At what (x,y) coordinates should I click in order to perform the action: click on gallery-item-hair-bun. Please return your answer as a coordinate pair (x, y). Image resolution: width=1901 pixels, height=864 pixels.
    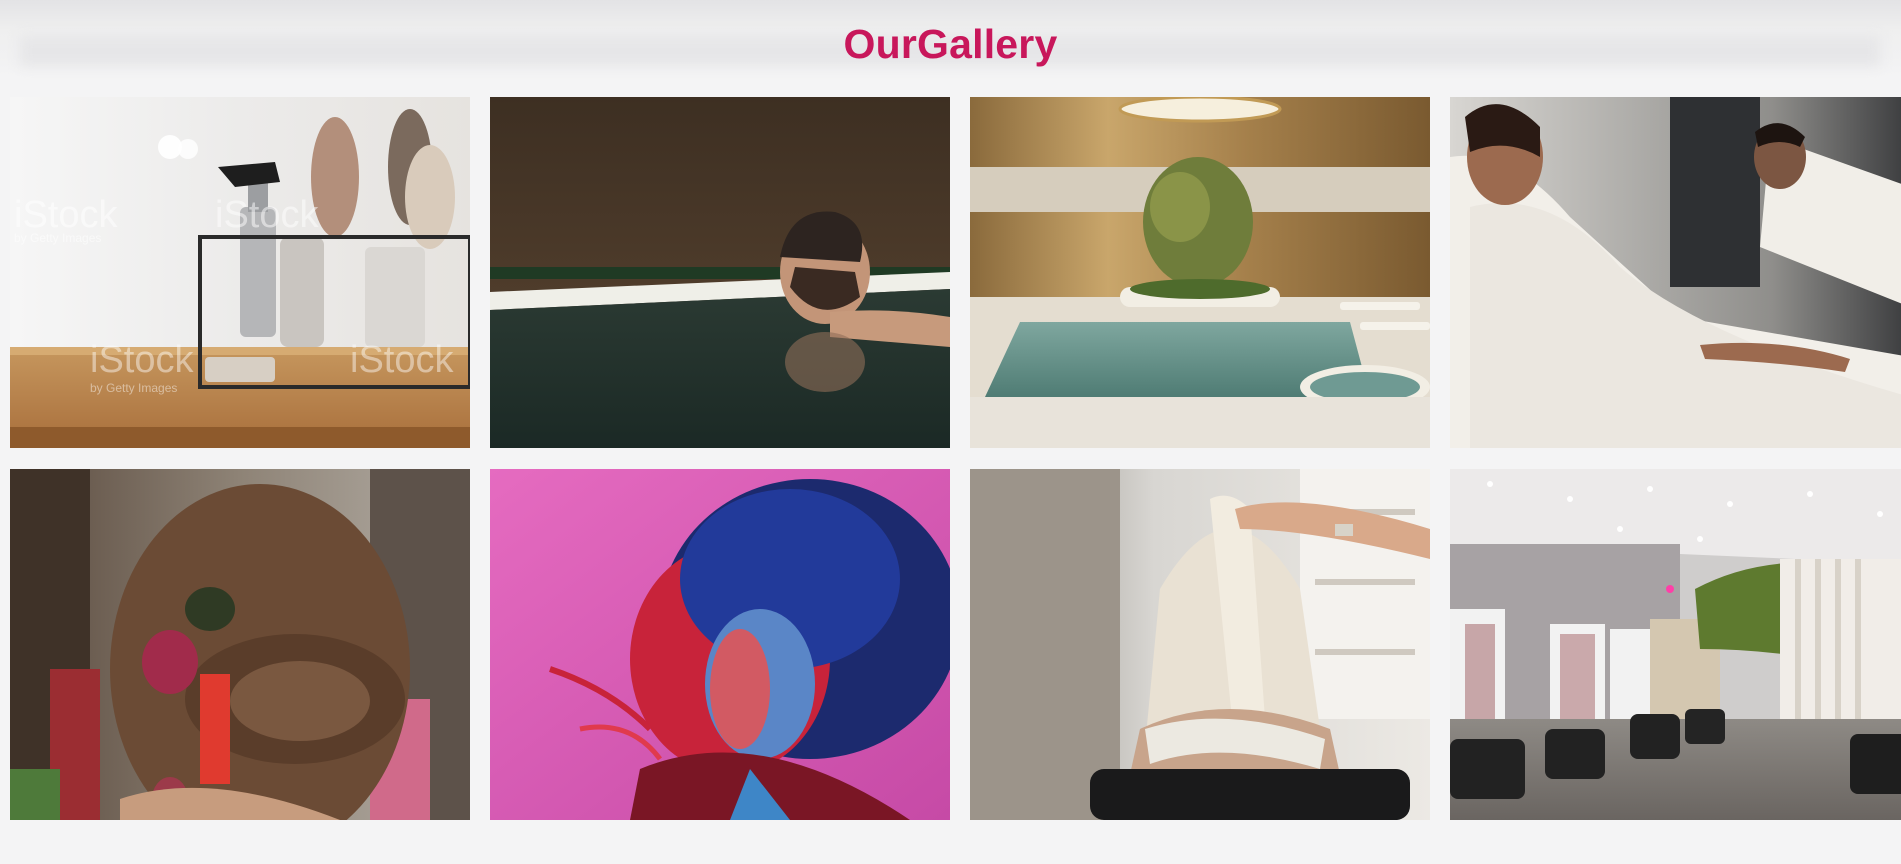
    Looking at the image, I should click on (240, 644).